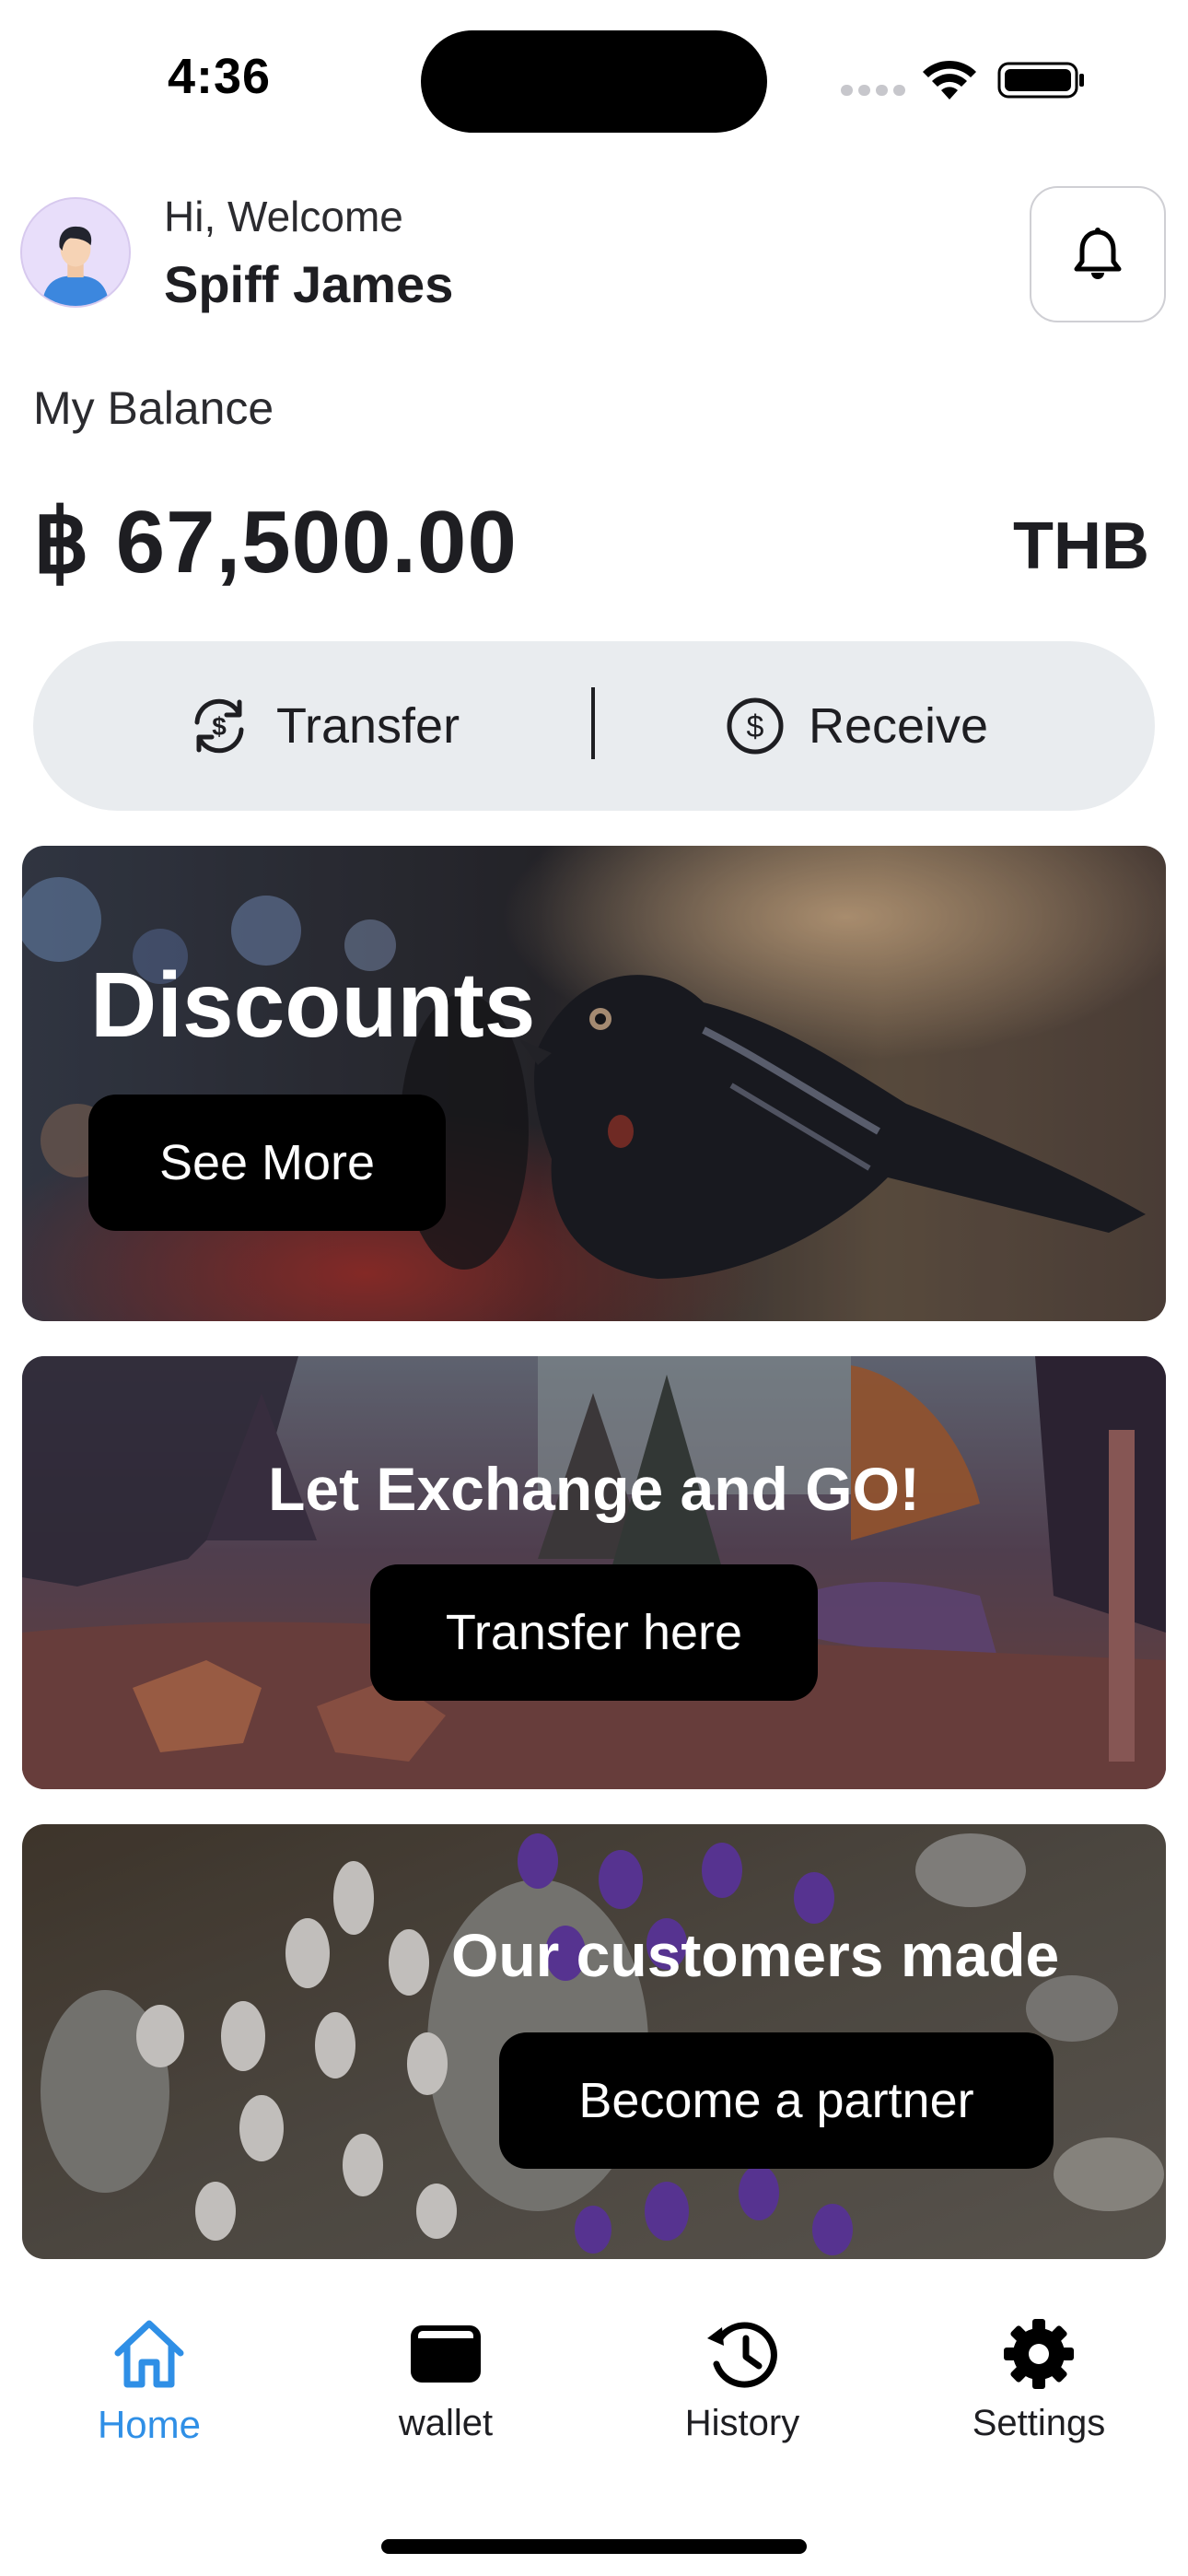 The width and height of the screenshot is (1188, 2576). I want to click on bell-icon, so click(1098, 254).